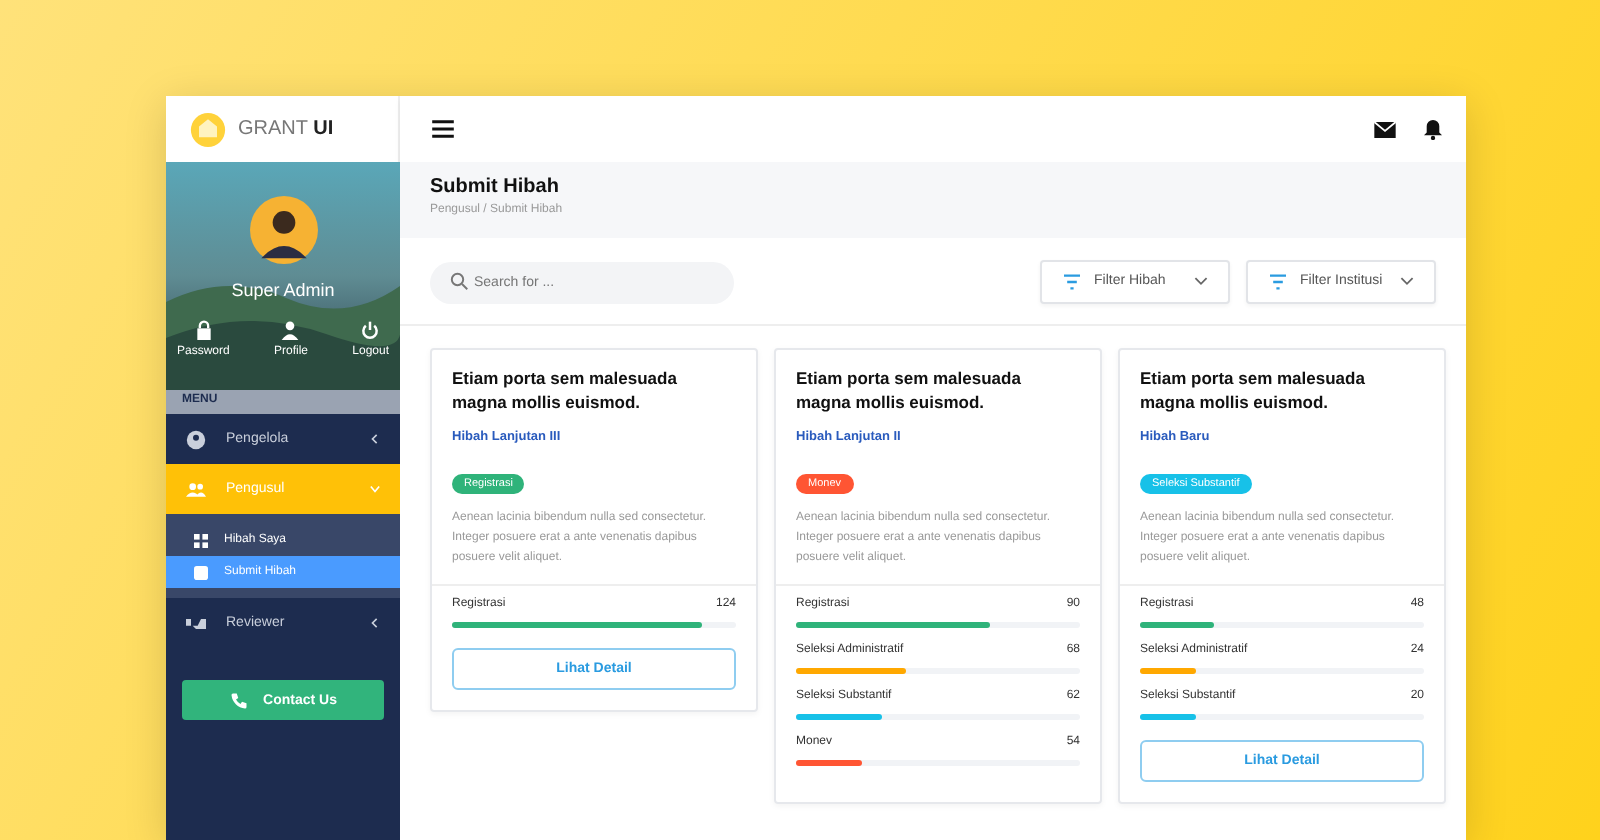 The height and width of the screenshot is (840, 1600). Describe the element at coordinates (286, 129) in the screenshot. I see `brand-name: GRANT UI` at that location.